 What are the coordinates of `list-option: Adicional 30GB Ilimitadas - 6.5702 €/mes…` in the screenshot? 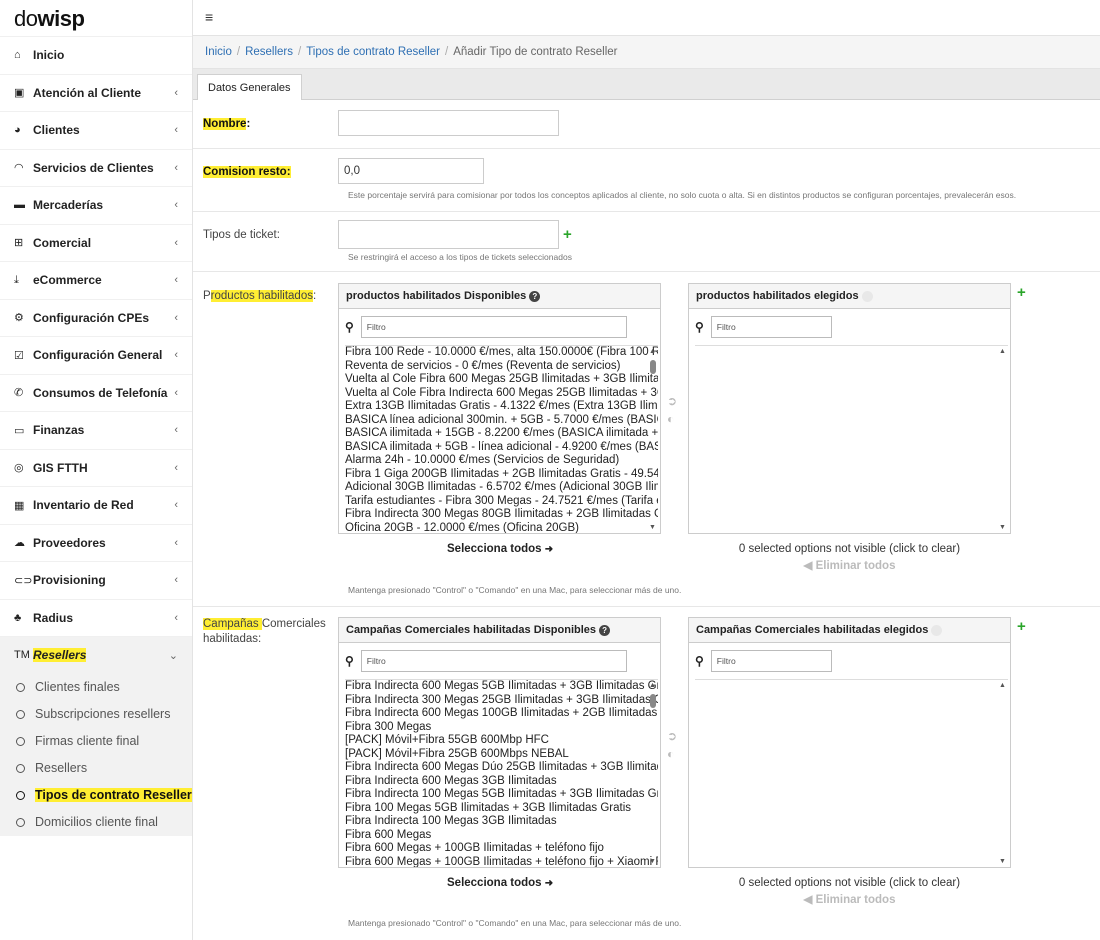 It's located at (501, 488).